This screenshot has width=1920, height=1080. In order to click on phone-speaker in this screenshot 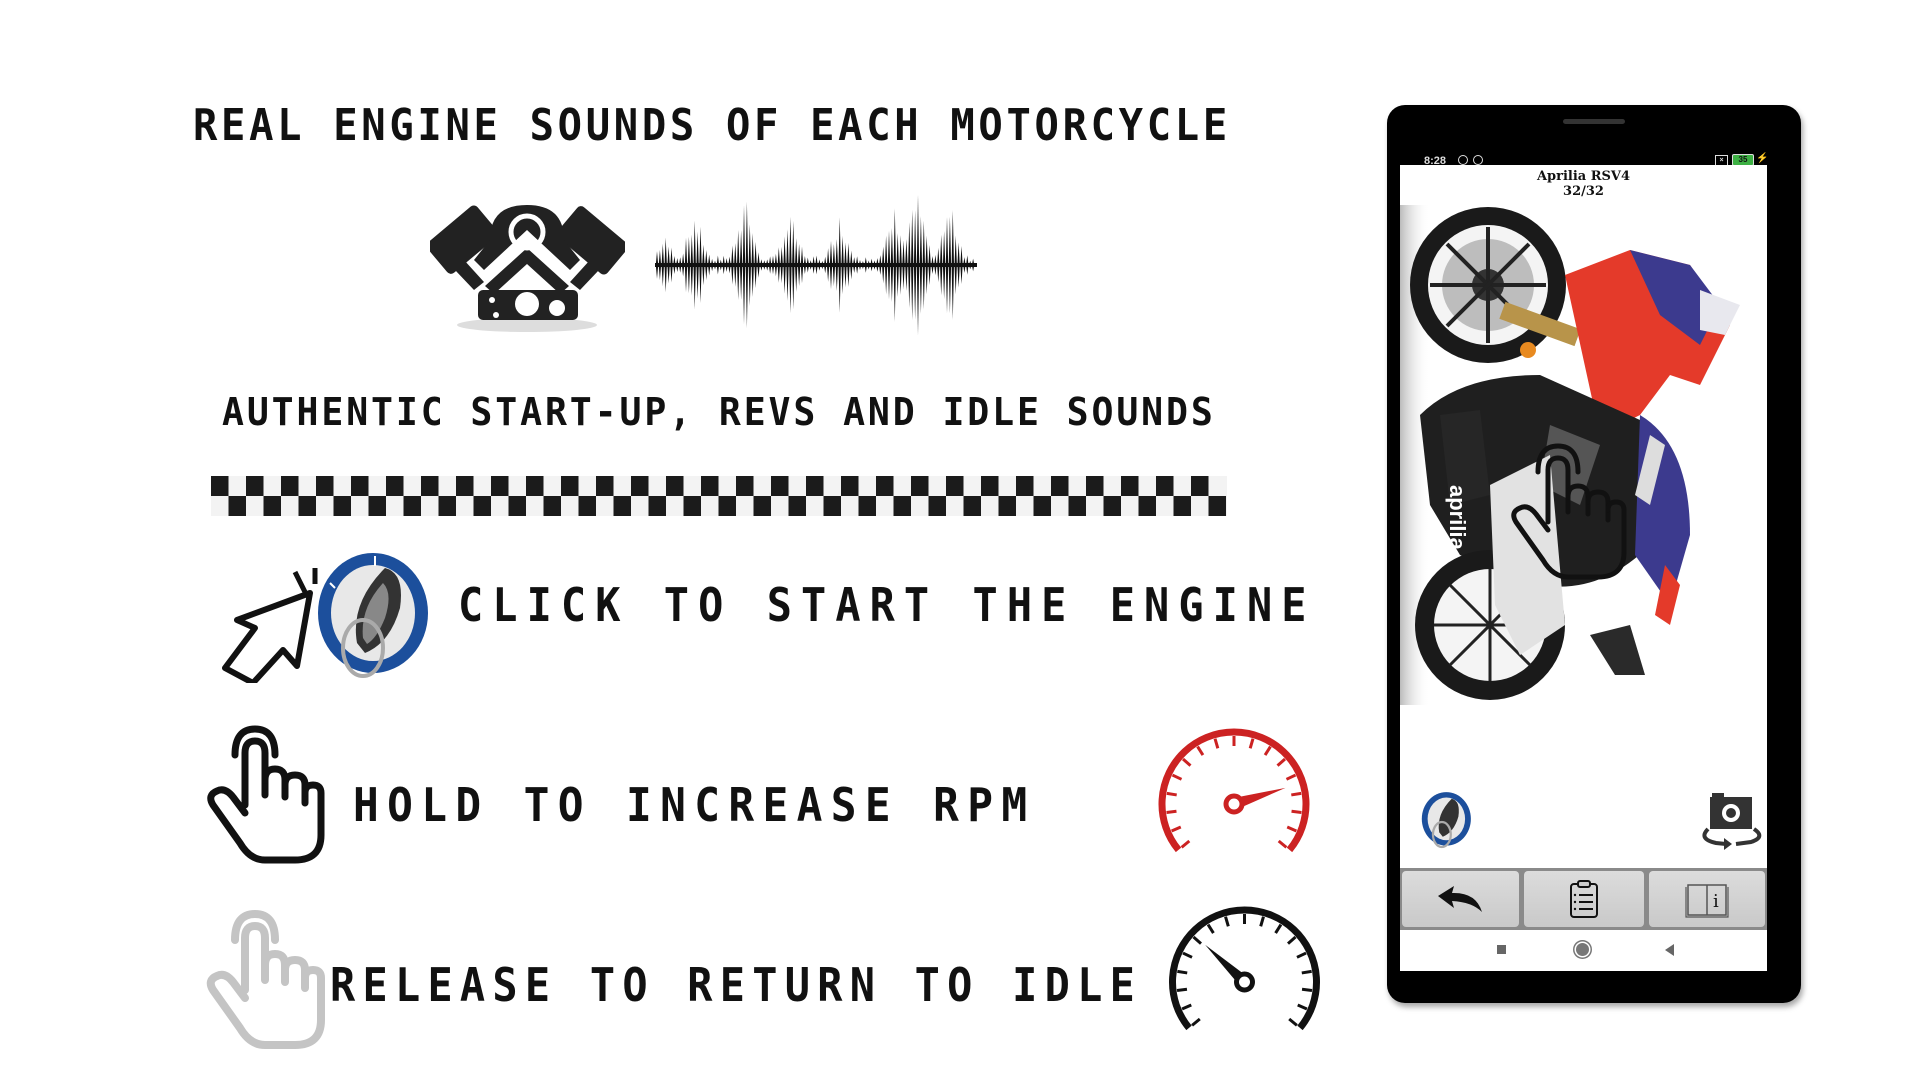, I will do `click(1594, 121)`.